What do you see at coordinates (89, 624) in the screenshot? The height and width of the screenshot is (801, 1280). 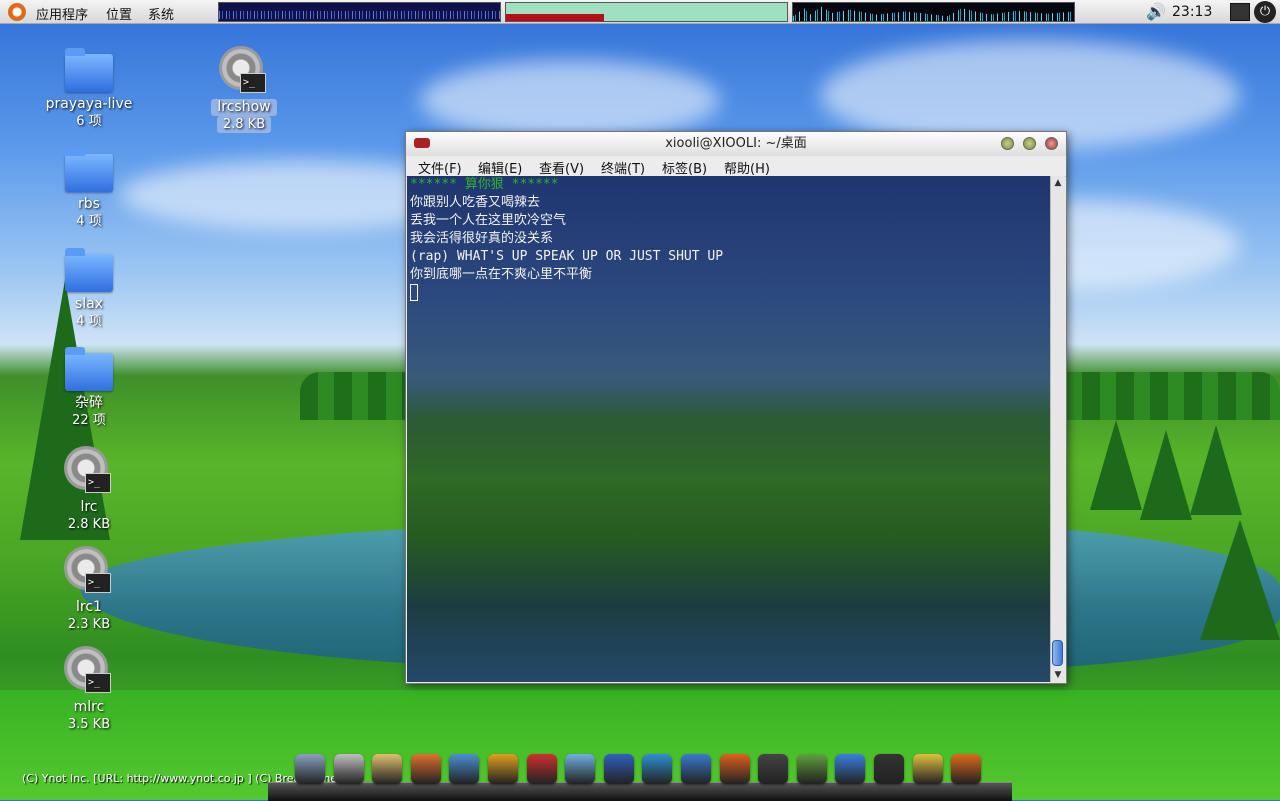 I see `icon-sub: 2.3 KB` at bounding box center [89, 624].